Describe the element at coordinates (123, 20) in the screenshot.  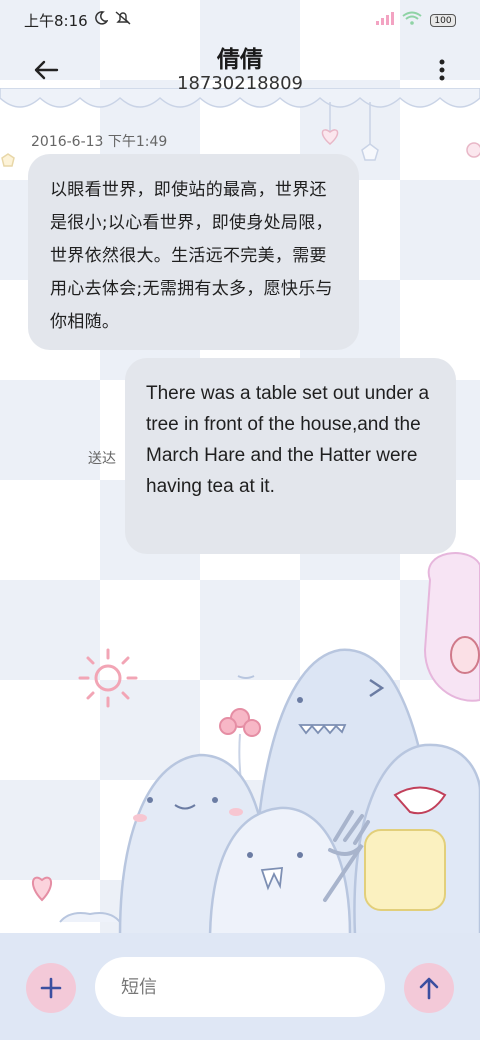
I see `mute-icon` at that location.